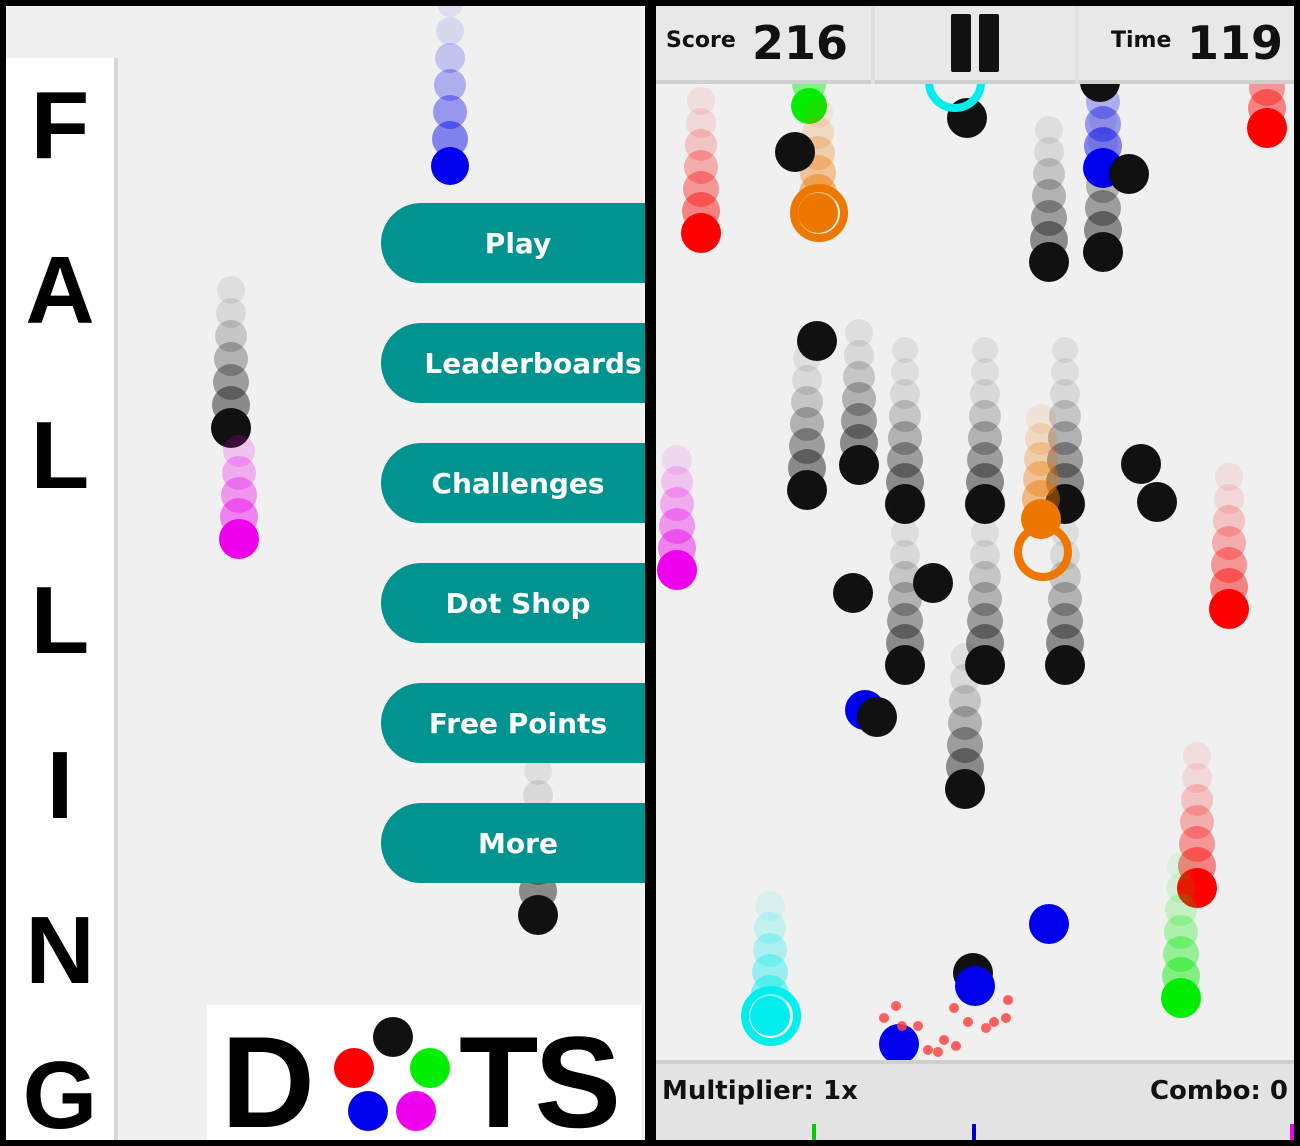  I want to click on logo-dot-blue, so click(368, 1111).